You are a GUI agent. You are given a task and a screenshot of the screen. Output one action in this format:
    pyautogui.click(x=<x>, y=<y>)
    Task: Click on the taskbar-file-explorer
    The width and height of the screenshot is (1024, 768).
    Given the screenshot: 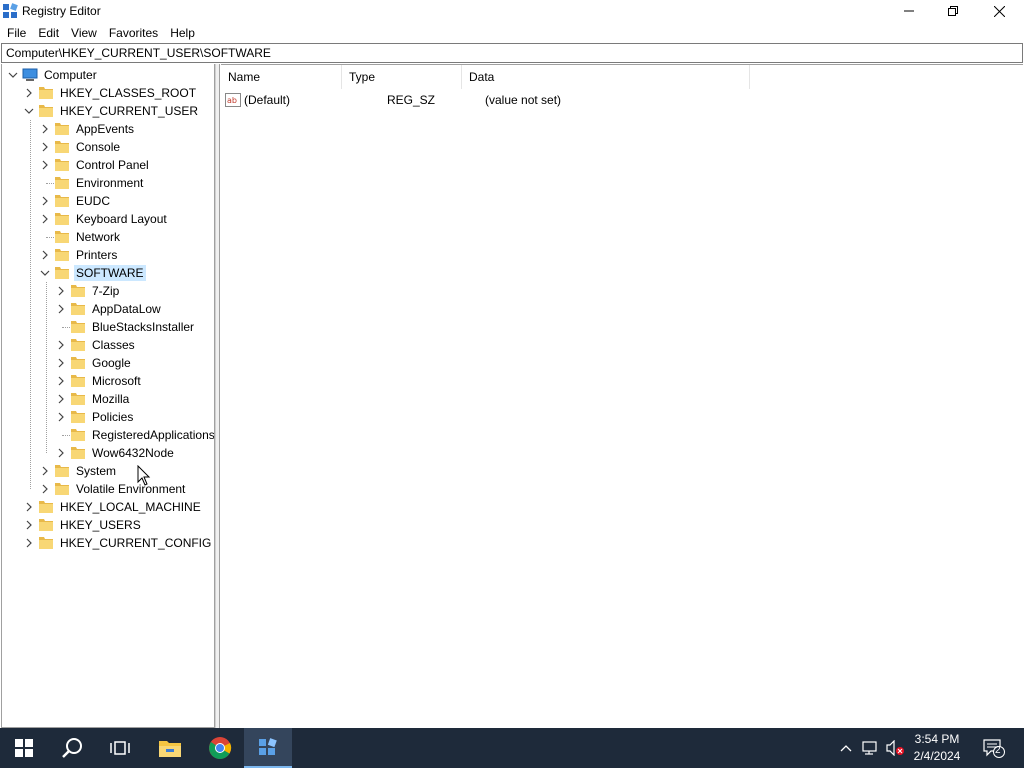 What is the action you would take?
    pyautogui.click(x=170, y=748)
    